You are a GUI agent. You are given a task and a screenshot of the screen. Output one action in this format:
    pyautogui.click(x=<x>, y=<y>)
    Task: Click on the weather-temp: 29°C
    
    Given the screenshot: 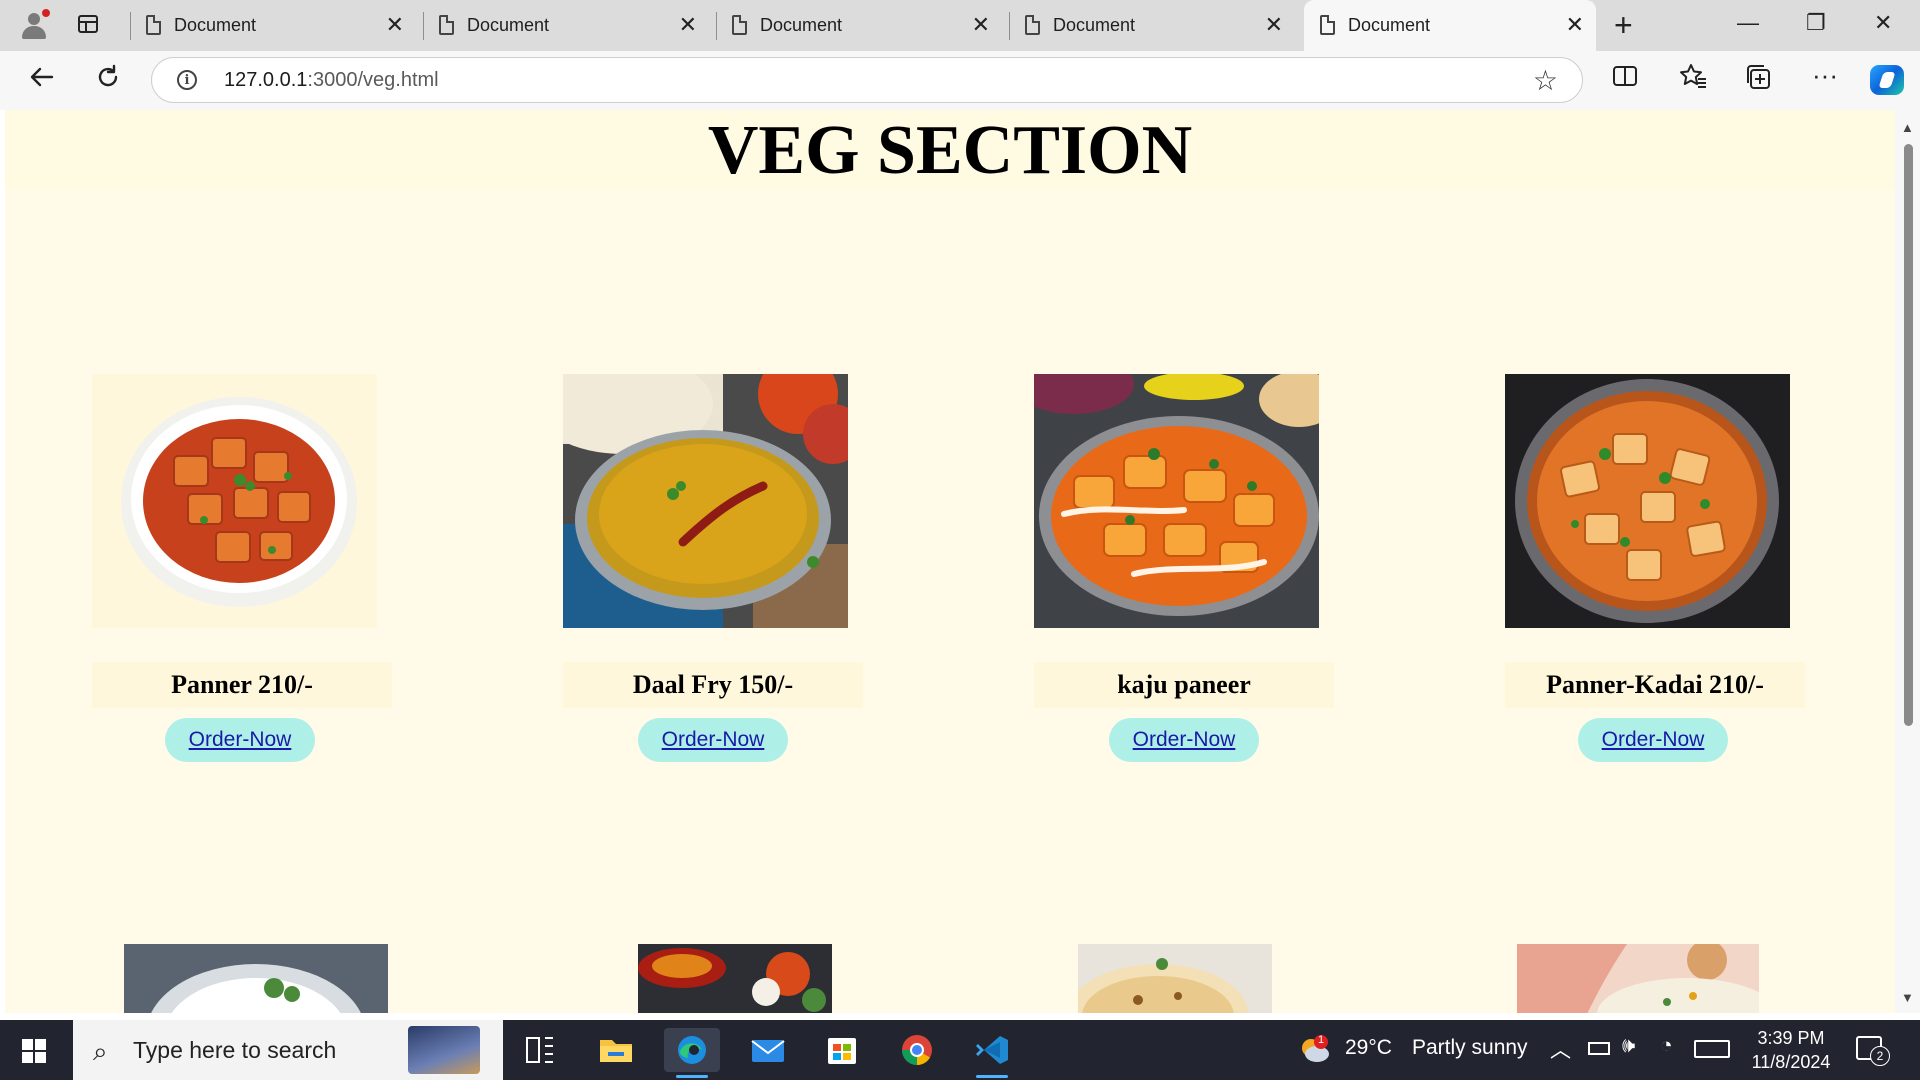 What is the action you would take?
    pyautogui.click(x=1368, y=1048)
    